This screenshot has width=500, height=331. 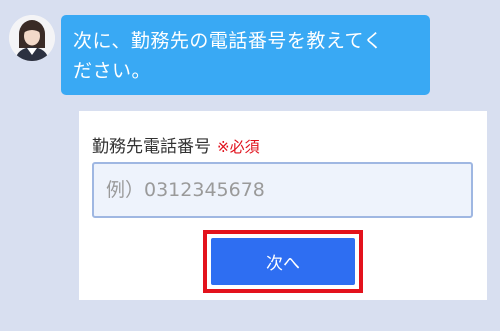 I want to click on required-mark: ※必須, so click(x=238, y=147).